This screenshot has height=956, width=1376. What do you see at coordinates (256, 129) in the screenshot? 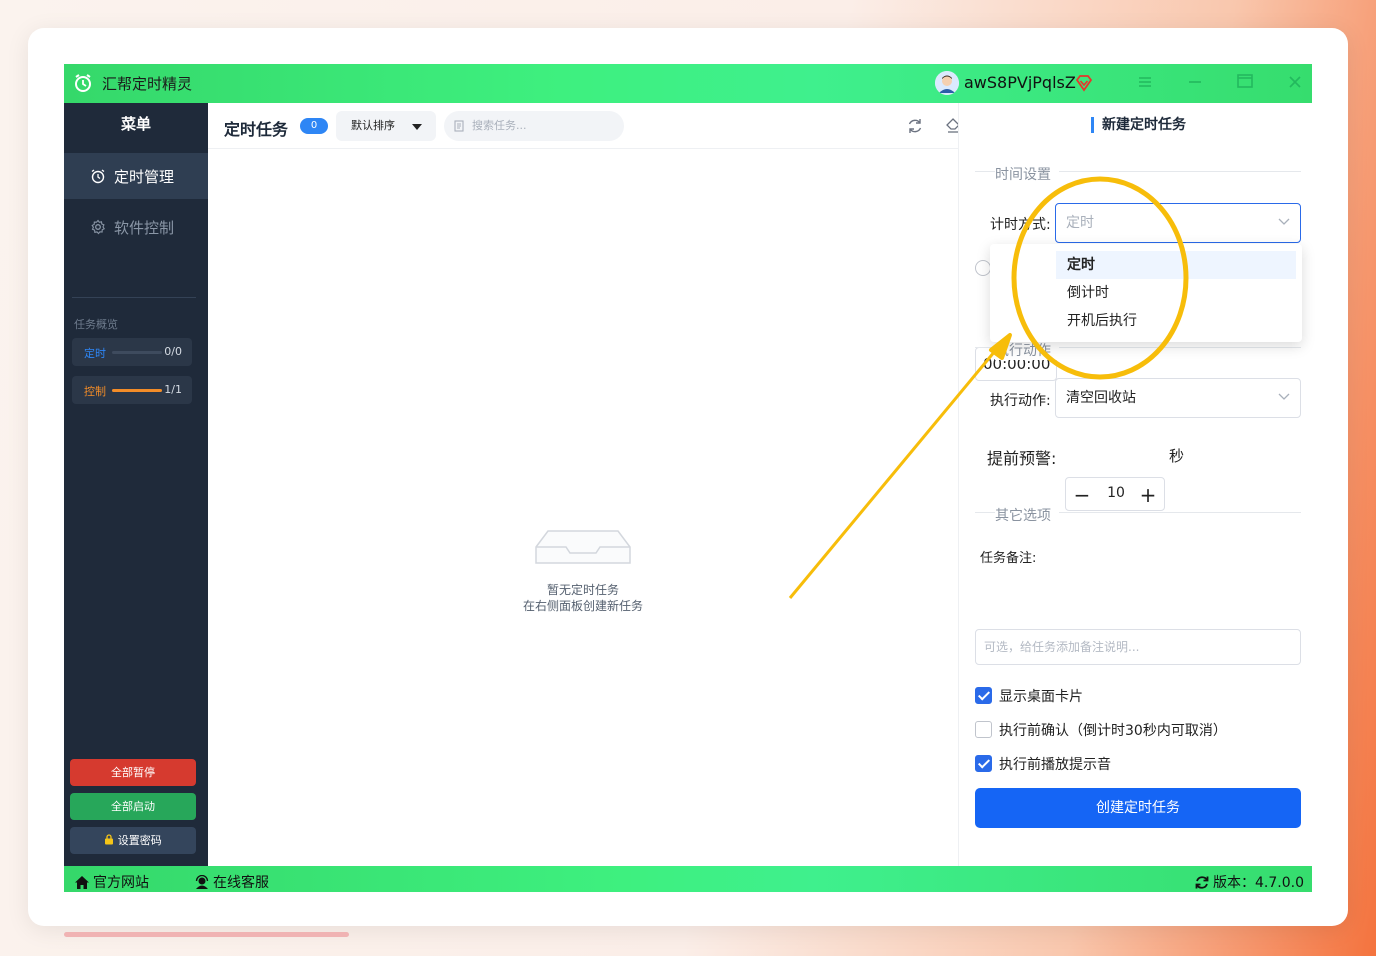
I see `page-title: 定时任务` at bounding box center [256, 129].